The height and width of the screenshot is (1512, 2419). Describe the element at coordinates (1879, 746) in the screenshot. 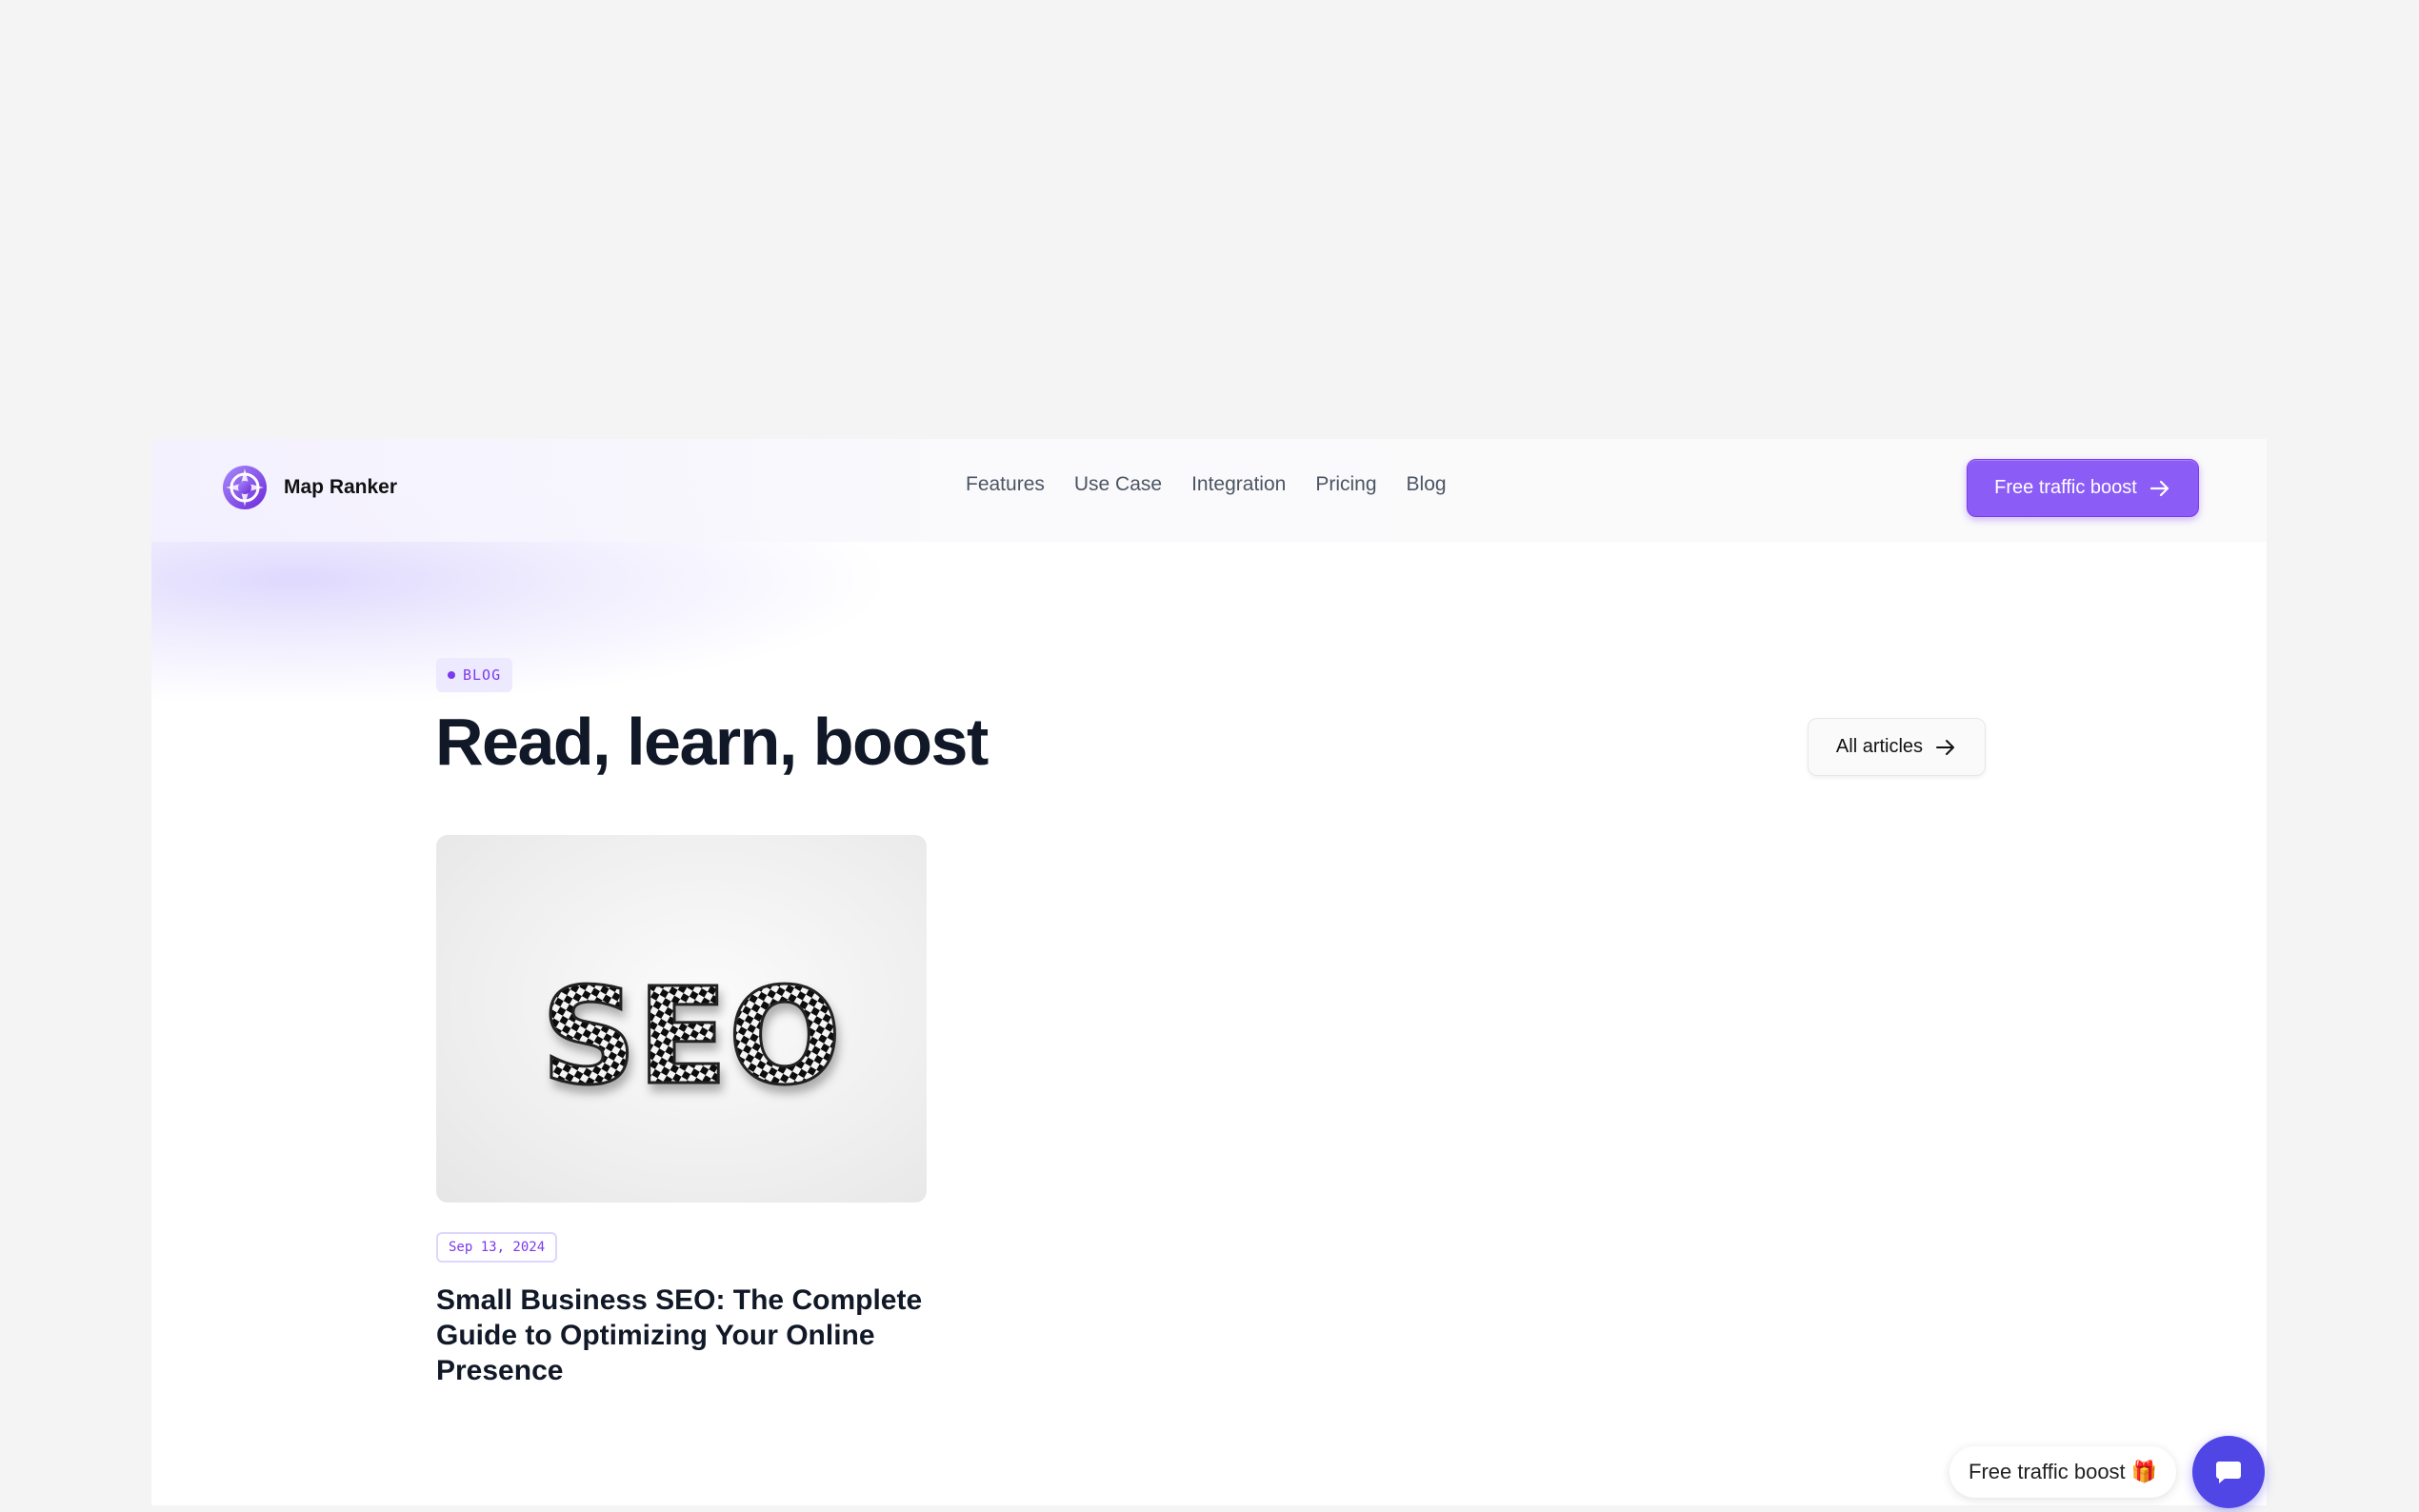

I see `all-articles-label: All articles` at that location.